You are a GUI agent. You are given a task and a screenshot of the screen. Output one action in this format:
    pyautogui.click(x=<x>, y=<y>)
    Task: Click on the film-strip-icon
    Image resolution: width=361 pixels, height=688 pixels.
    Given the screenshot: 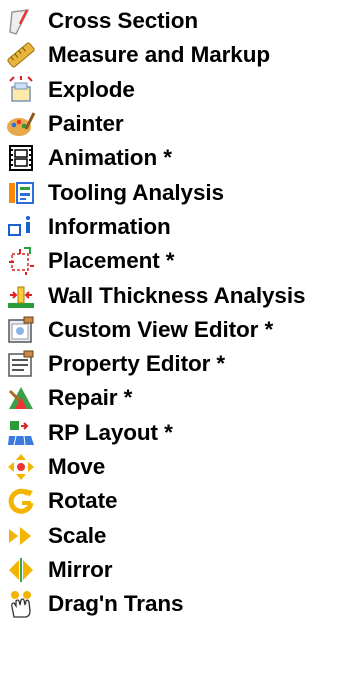 What is the action you would take?
    pyautogui.click(x=21, y=158)
    